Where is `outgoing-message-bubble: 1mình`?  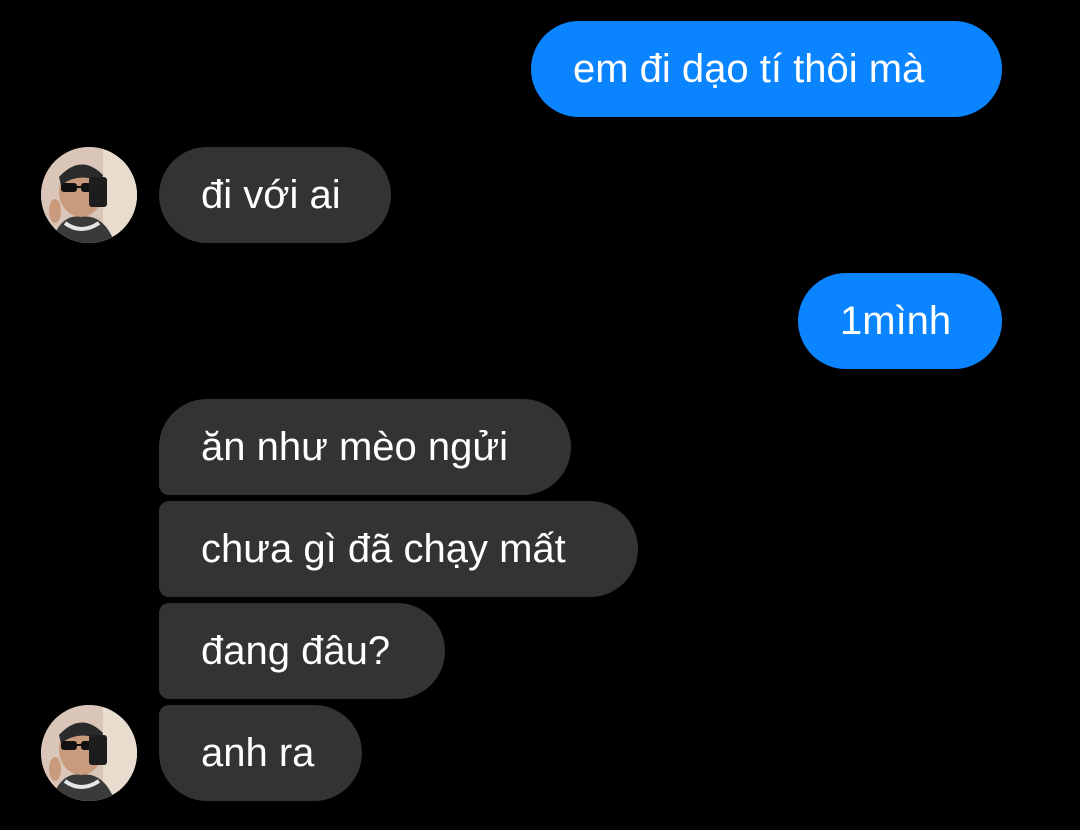
outgoing-message-bubble: 1mình is located at coordinates (900, 321).